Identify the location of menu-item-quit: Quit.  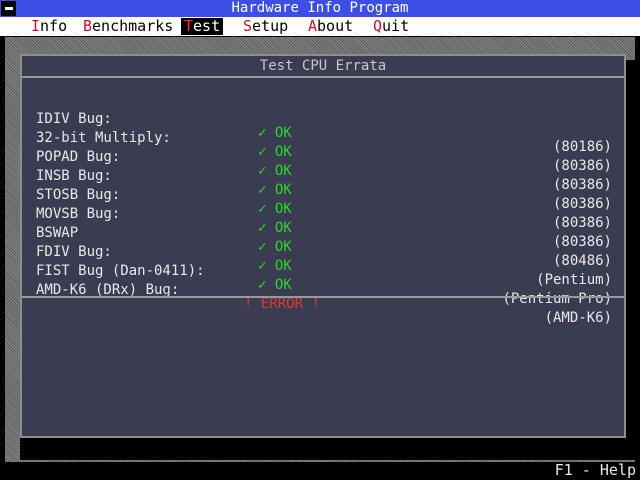
(391, 26).